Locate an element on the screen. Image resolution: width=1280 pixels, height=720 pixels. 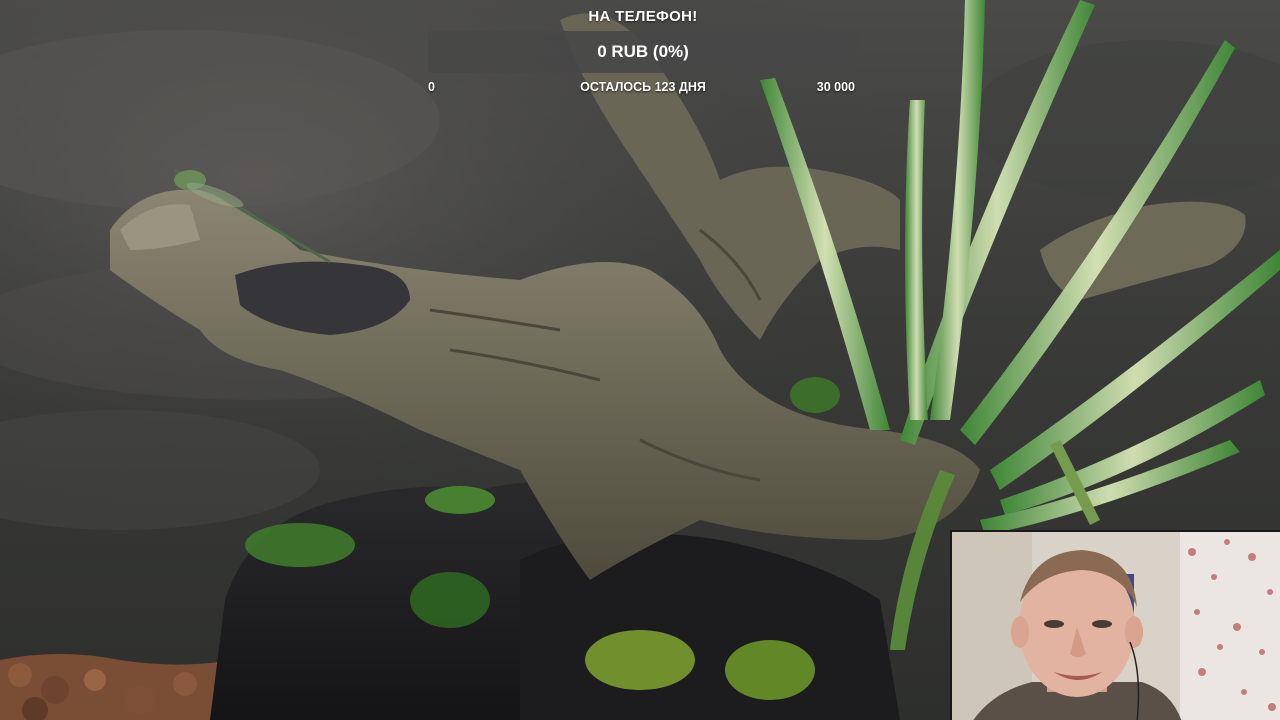
goal-remaining-label: ОСТАЛОСЬ 123 ДНЯ is located at coordinates (643, 87).